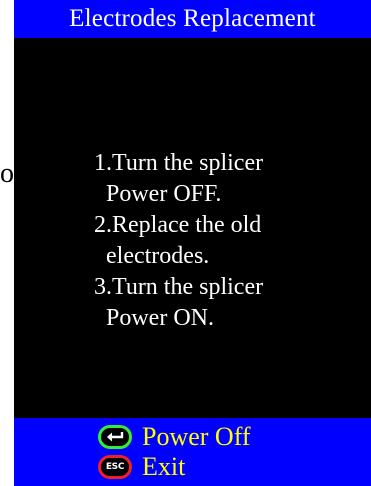 The width and height of the screenshot is (371, 486). I want to click on edge-text-fragment: o, so click(7, 173).